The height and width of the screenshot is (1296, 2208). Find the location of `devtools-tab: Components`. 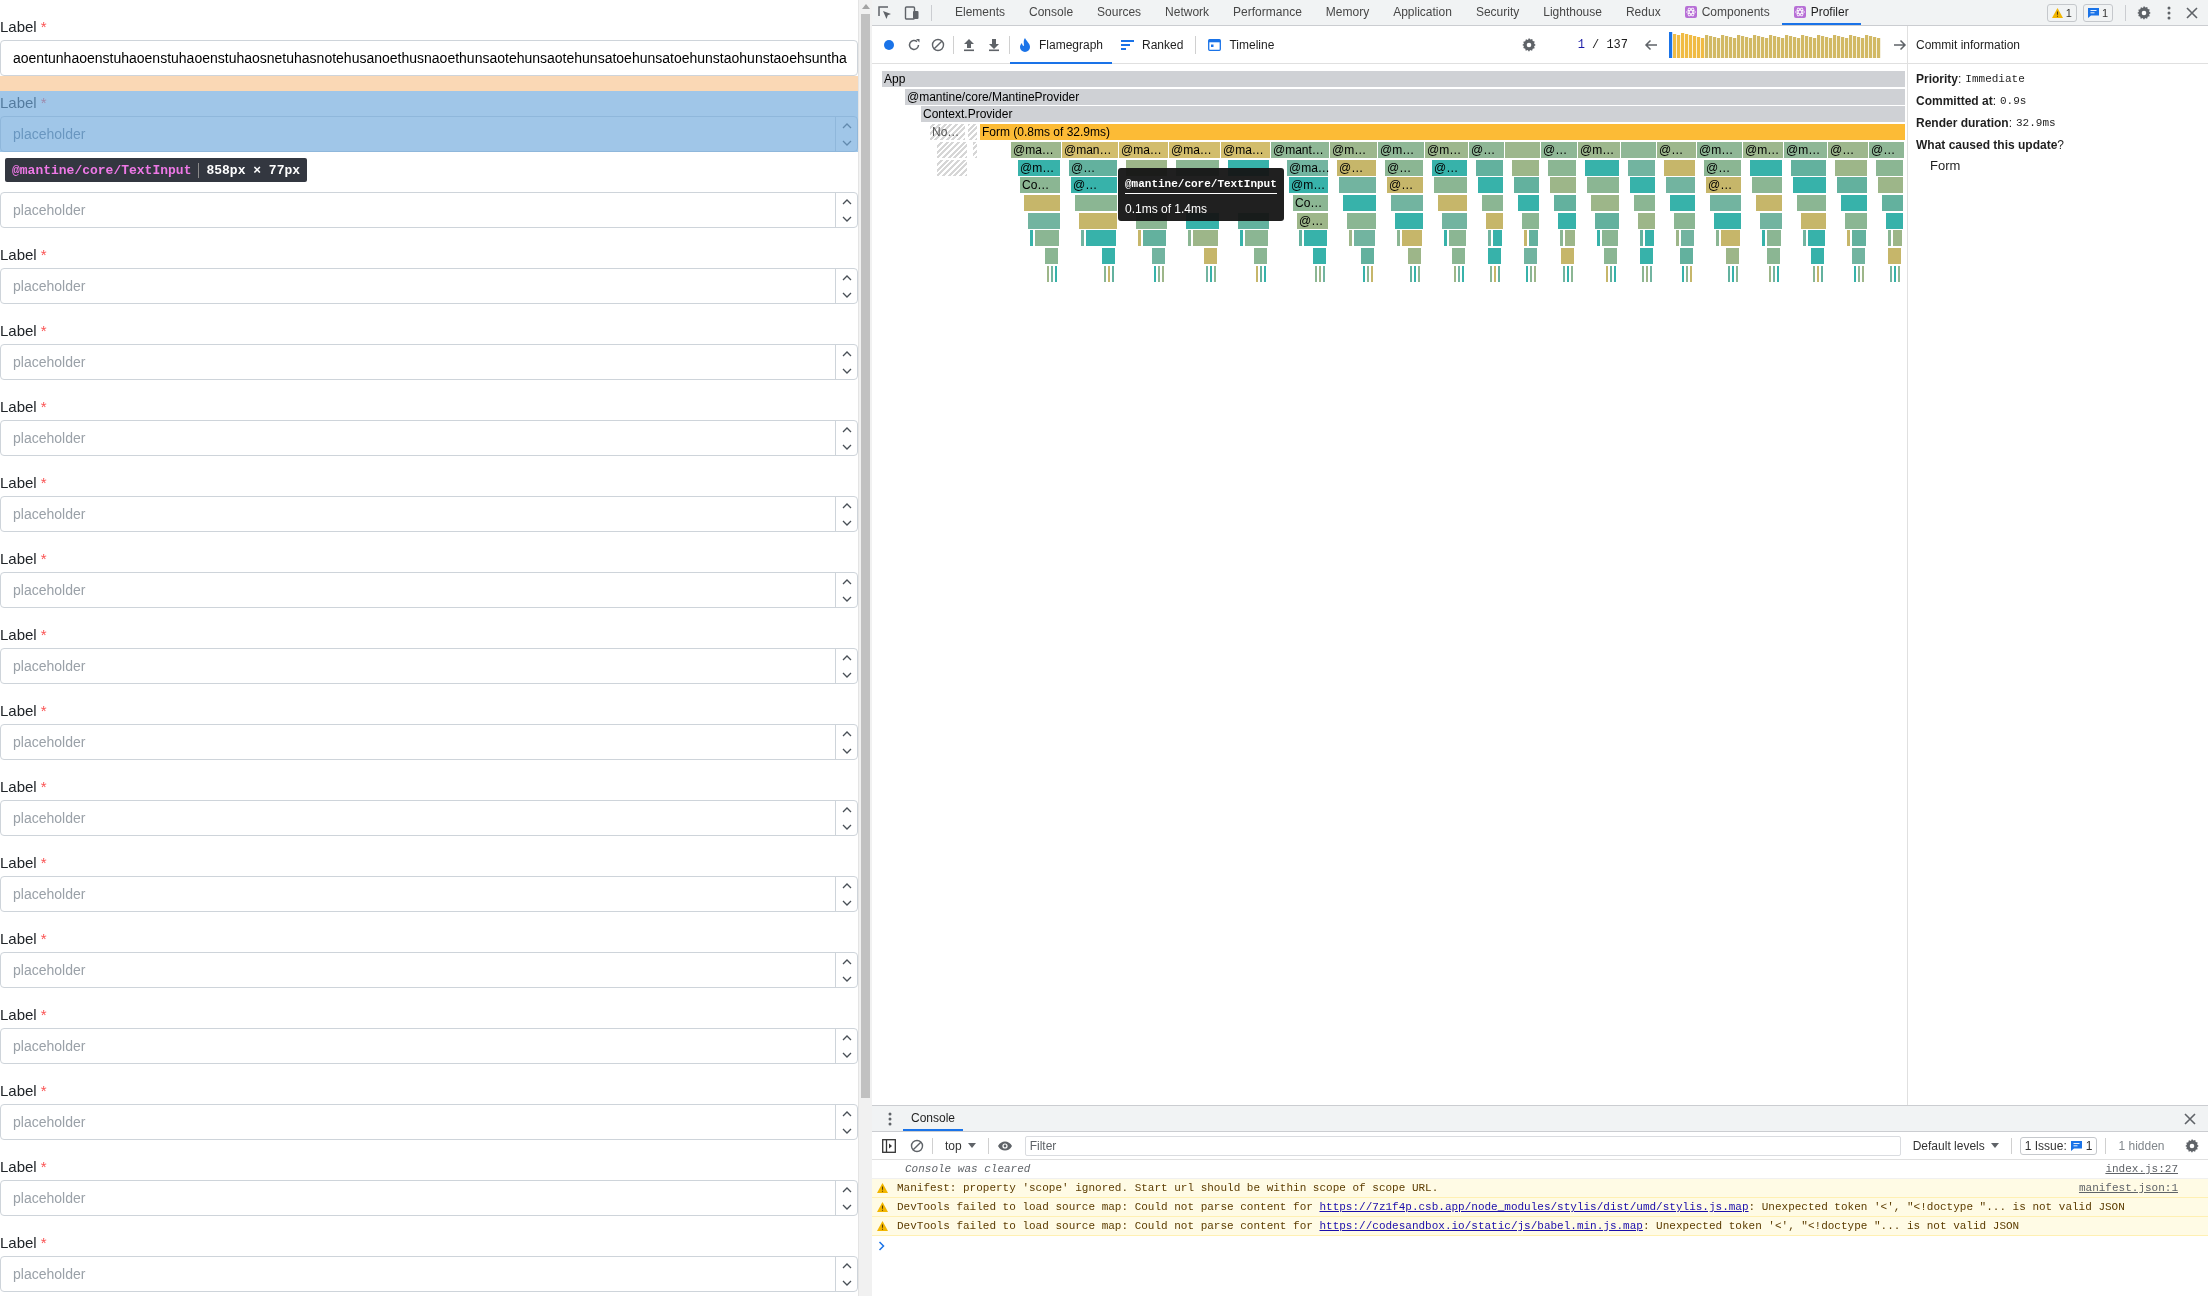

devtools-tab: Components is located at coordinates (1727, 12).